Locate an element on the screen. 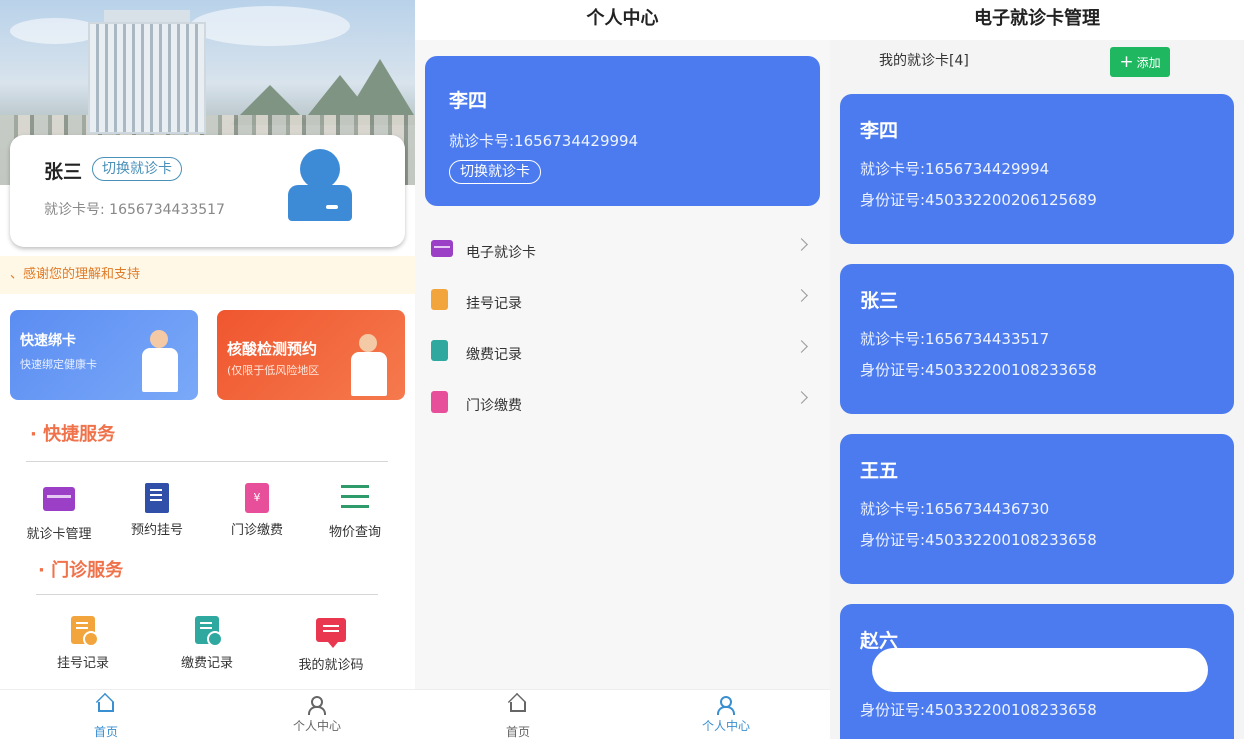 This screenshot has width=1244, height=739. menu-item-outpatient-payment: 门诊缴费 is located at coordinates (622, 402).